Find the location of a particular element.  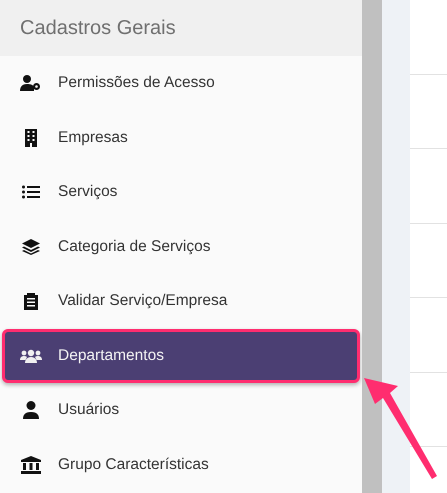

menu-item: Validar Serviço/Empresa is located at coordinates (181, 301).